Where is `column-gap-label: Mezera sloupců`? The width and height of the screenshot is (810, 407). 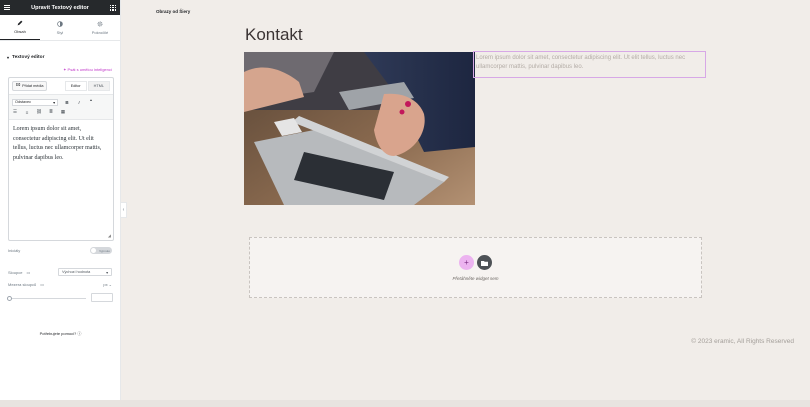
column-gap-label: Mezera sloupců is located at coordinates (22, 284).